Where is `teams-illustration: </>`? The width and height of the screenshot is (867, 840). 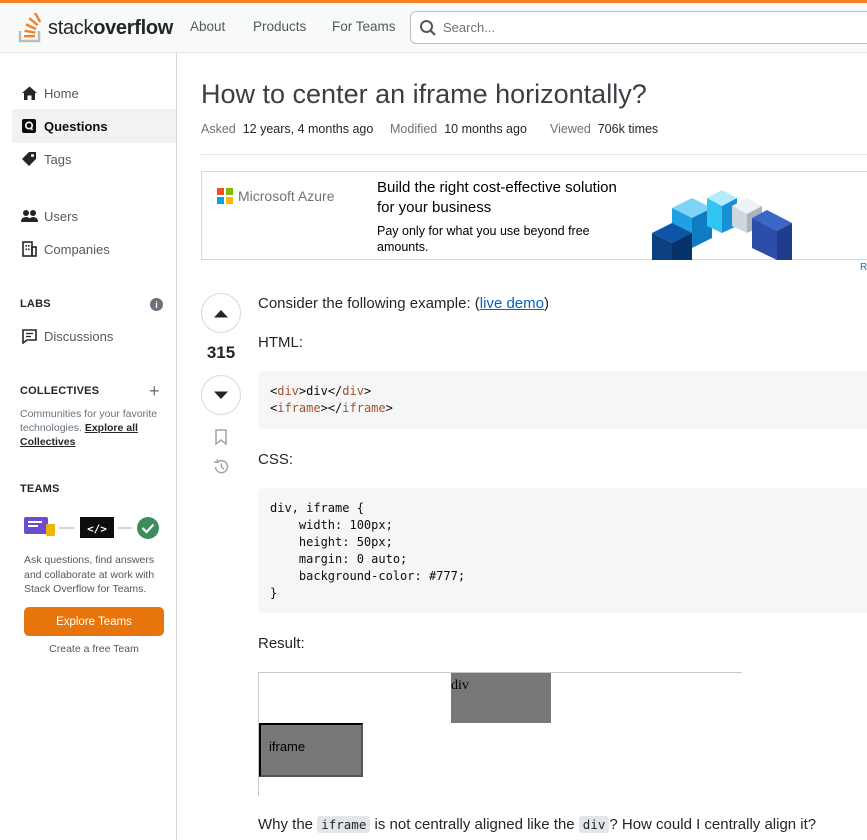
teams-illustration: </> is located at coordinates (94, 528).